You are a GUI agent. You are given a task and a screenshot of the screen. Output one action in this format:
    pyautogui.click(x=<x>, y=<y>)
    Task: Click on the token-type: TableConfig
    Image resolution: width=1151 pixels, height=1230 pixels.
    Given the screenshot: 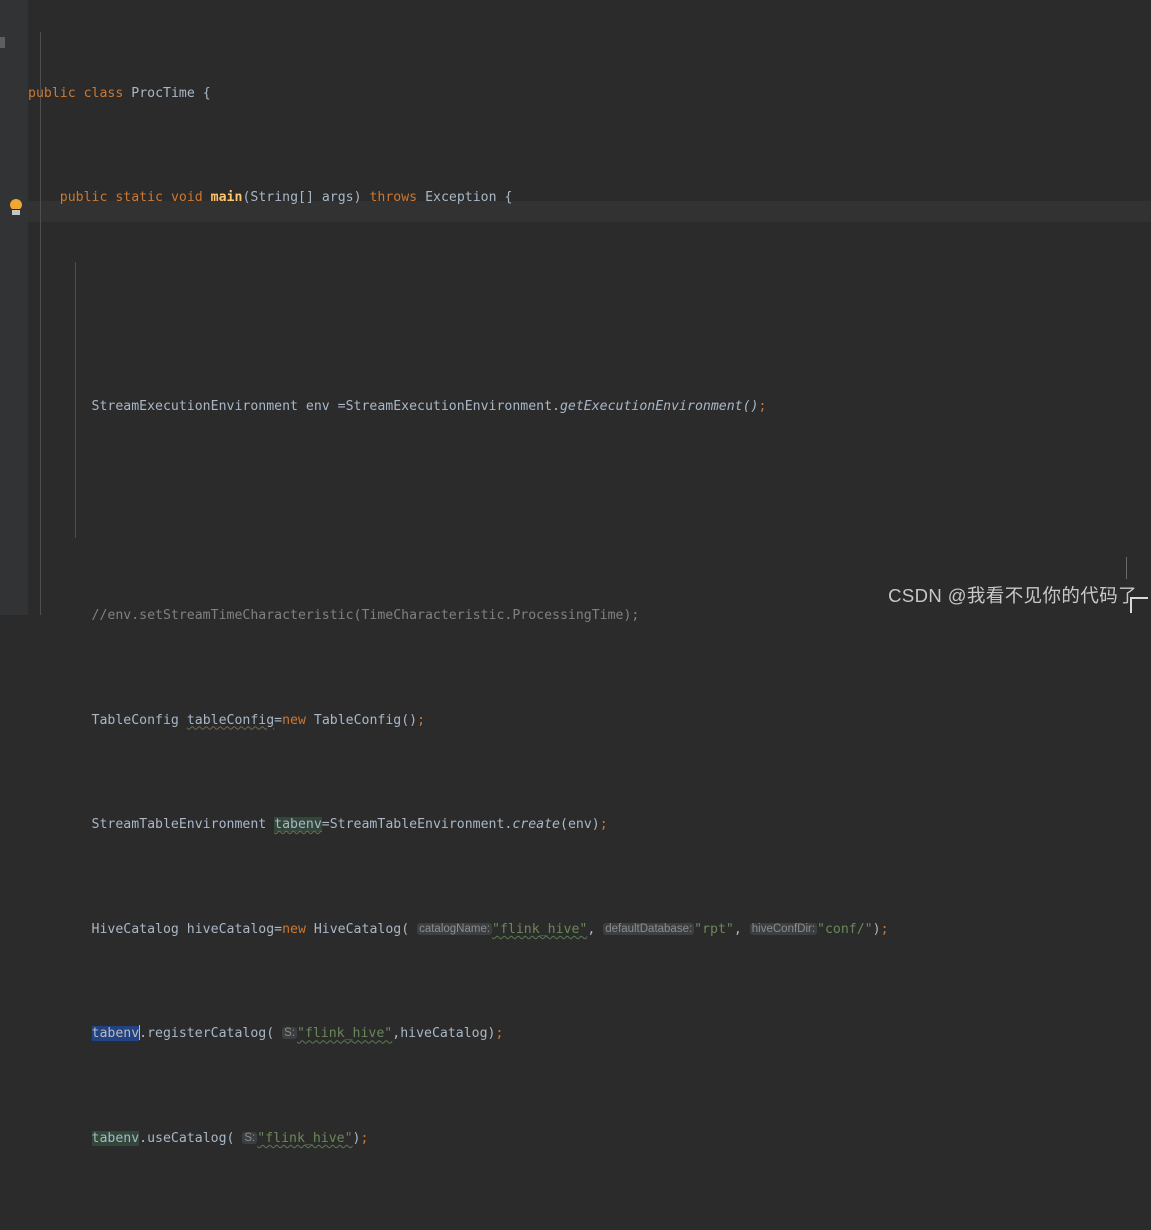 What is the action you would take?
    pyautogui.click(x=139, y=720)
    